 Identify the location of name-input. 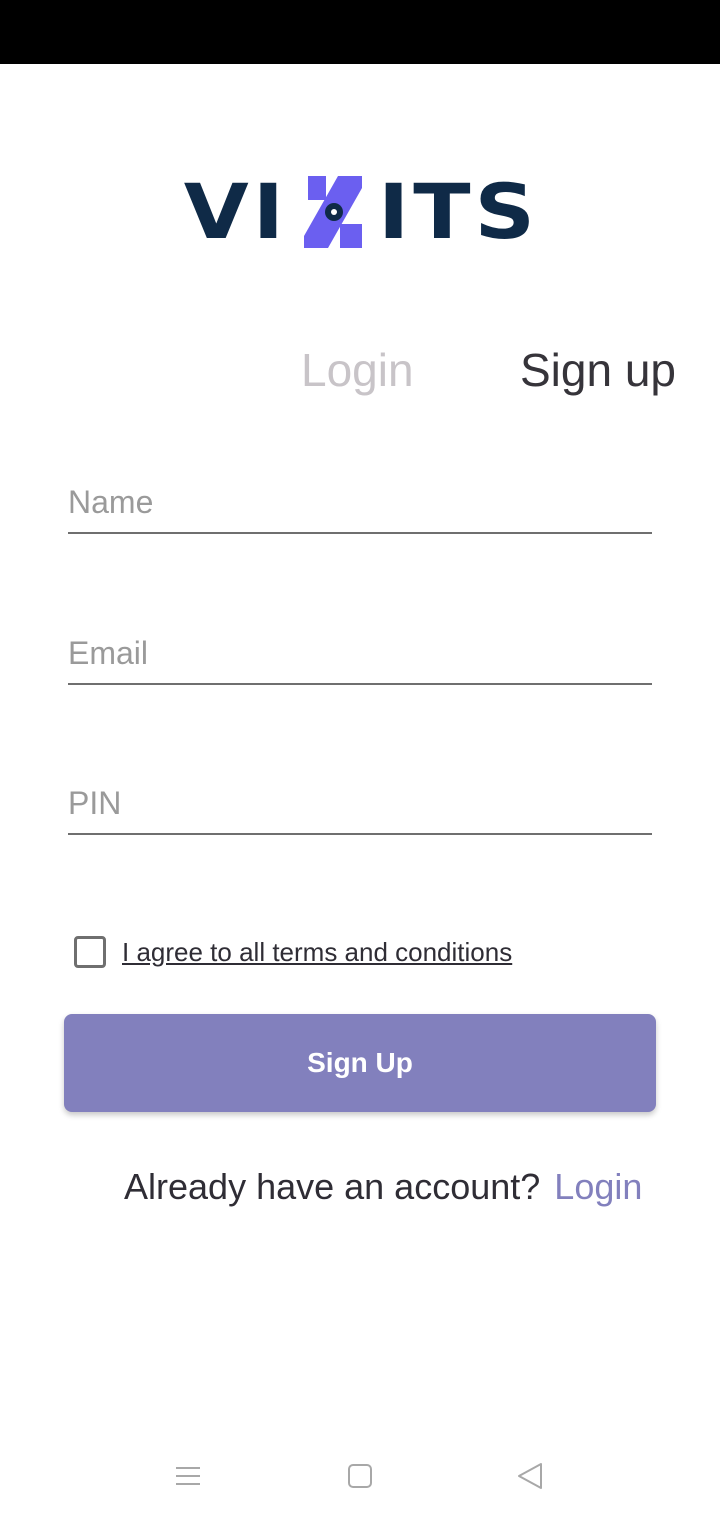
(360, 502).